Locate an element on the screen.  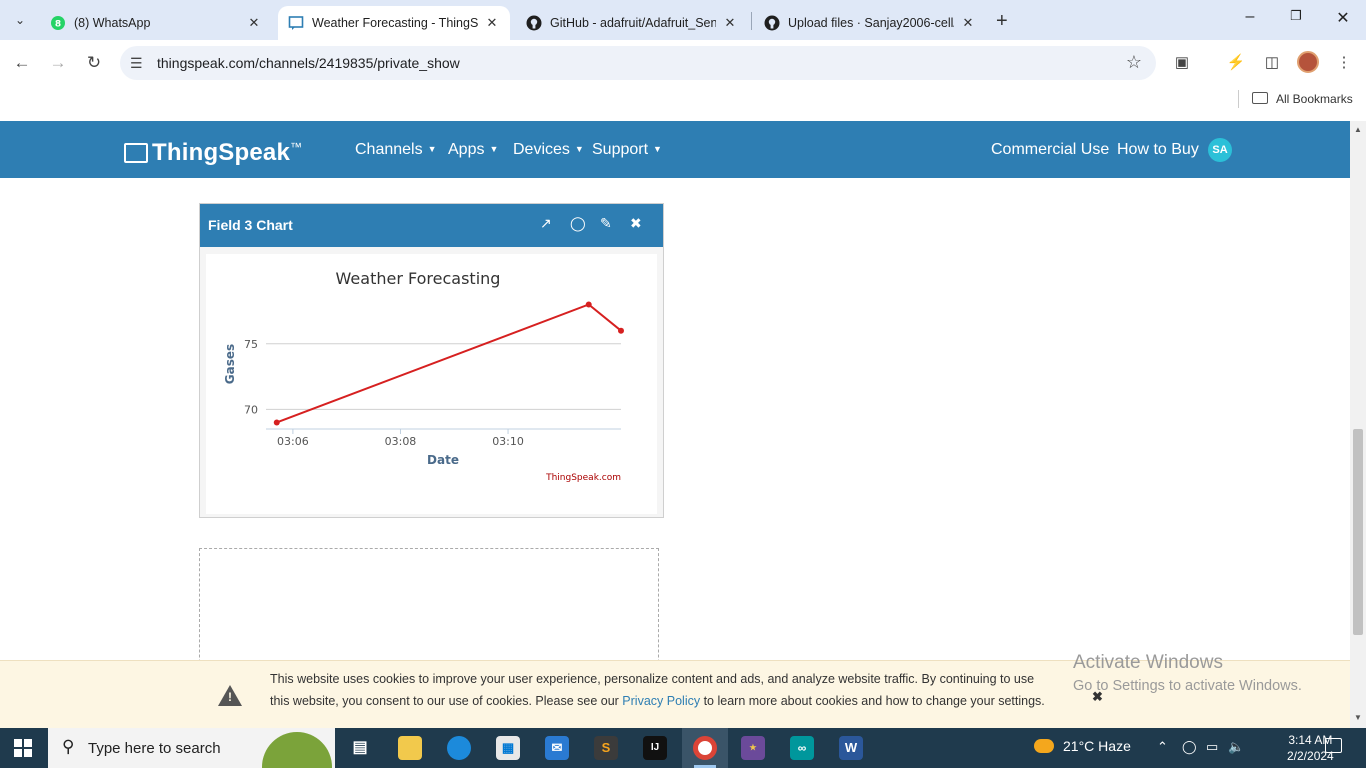
bookmarks-bar: All Bookmarks is located at coordinates (683, 100).